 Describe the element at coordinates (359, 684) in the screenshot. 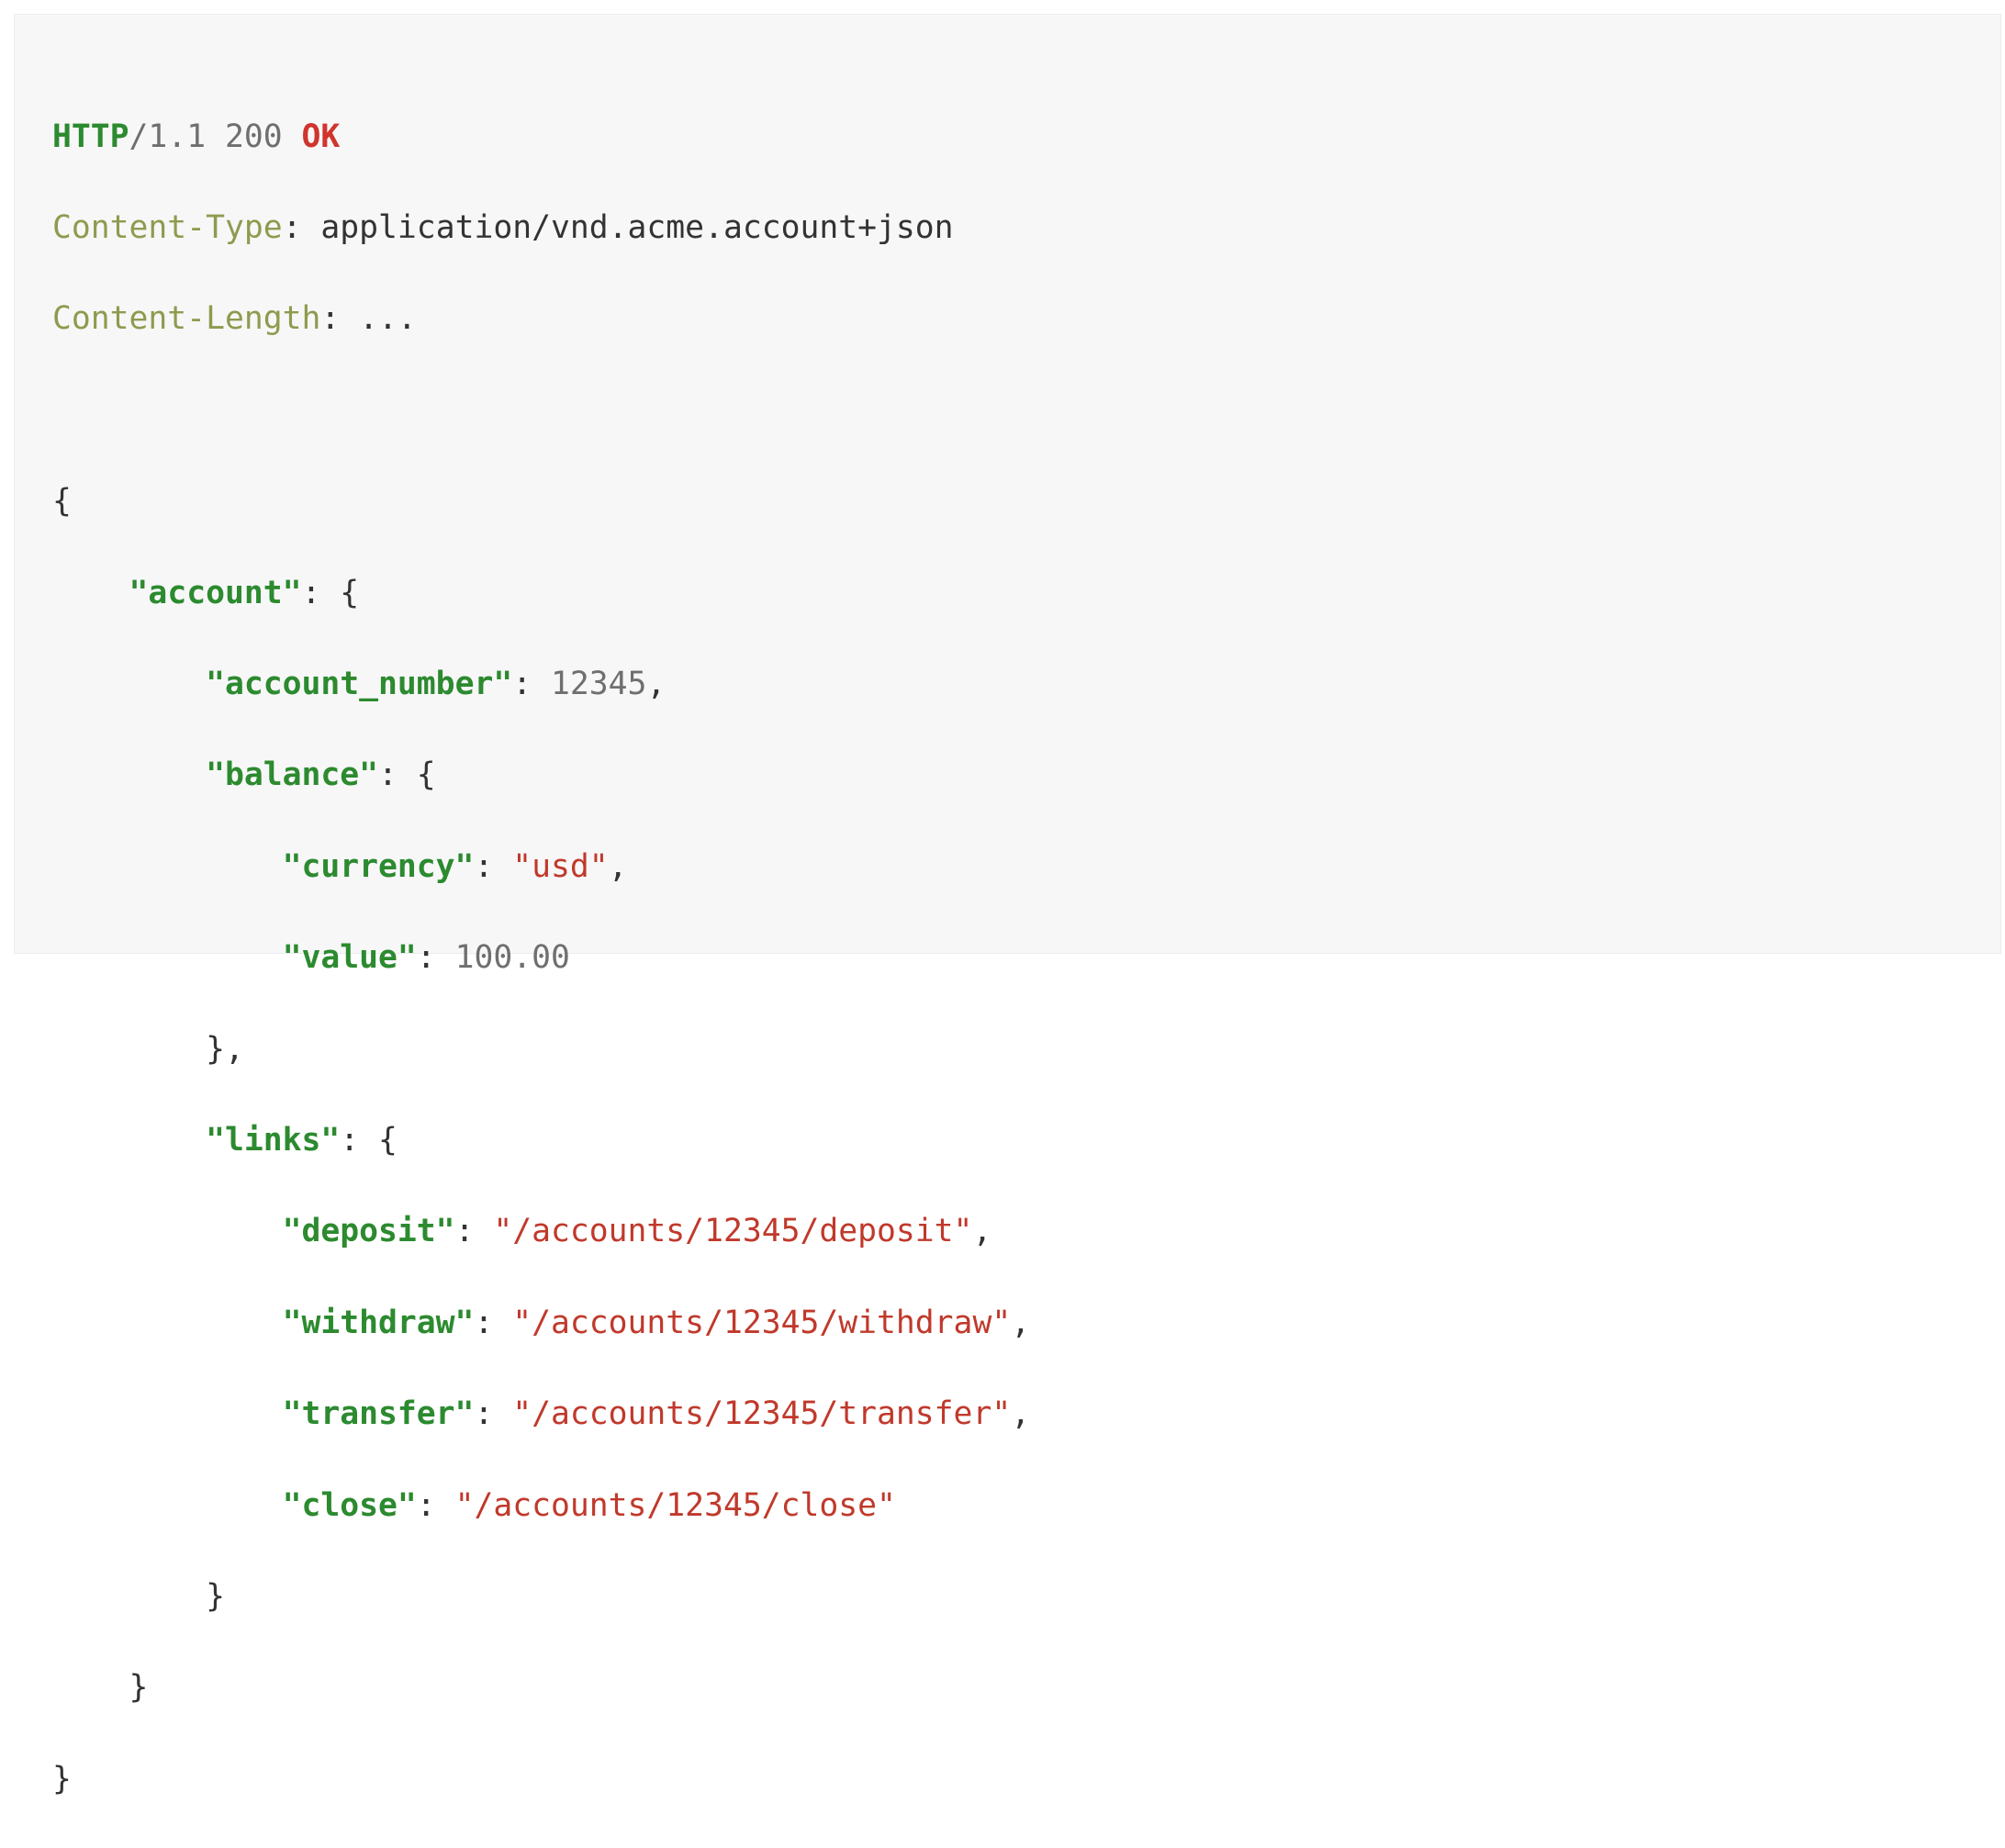

I see `json-key: "account_number"` at that location.